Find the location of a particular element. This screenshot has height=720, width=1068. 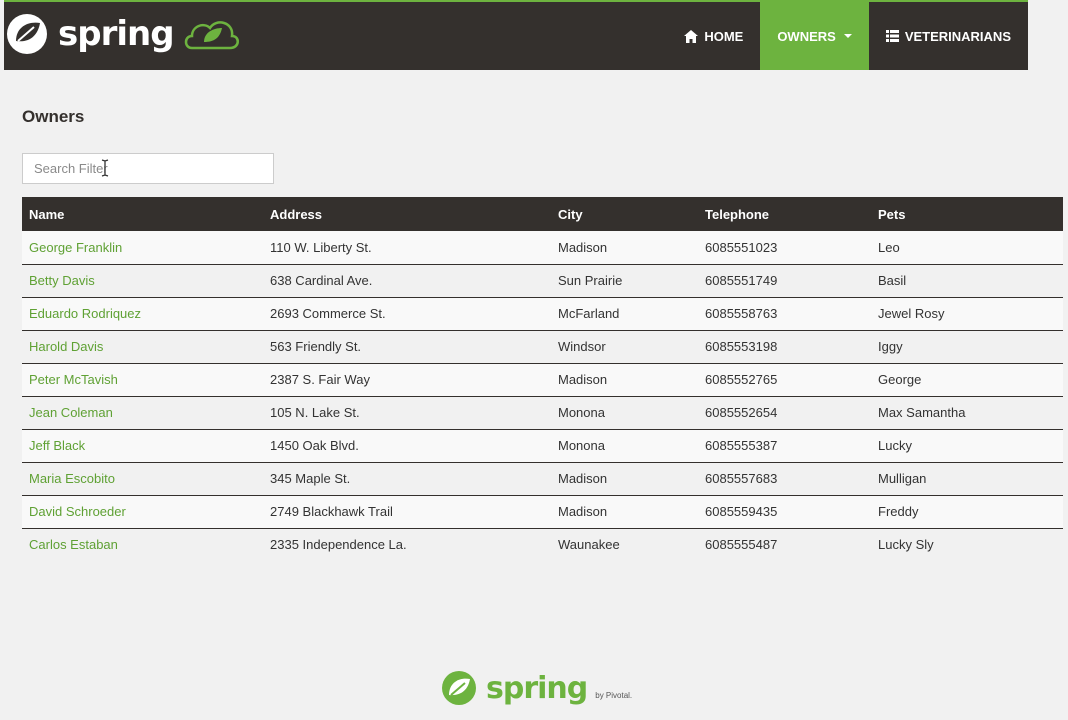

table-cell: 110 W. Liberty St. is located at coordinates (321, 247).